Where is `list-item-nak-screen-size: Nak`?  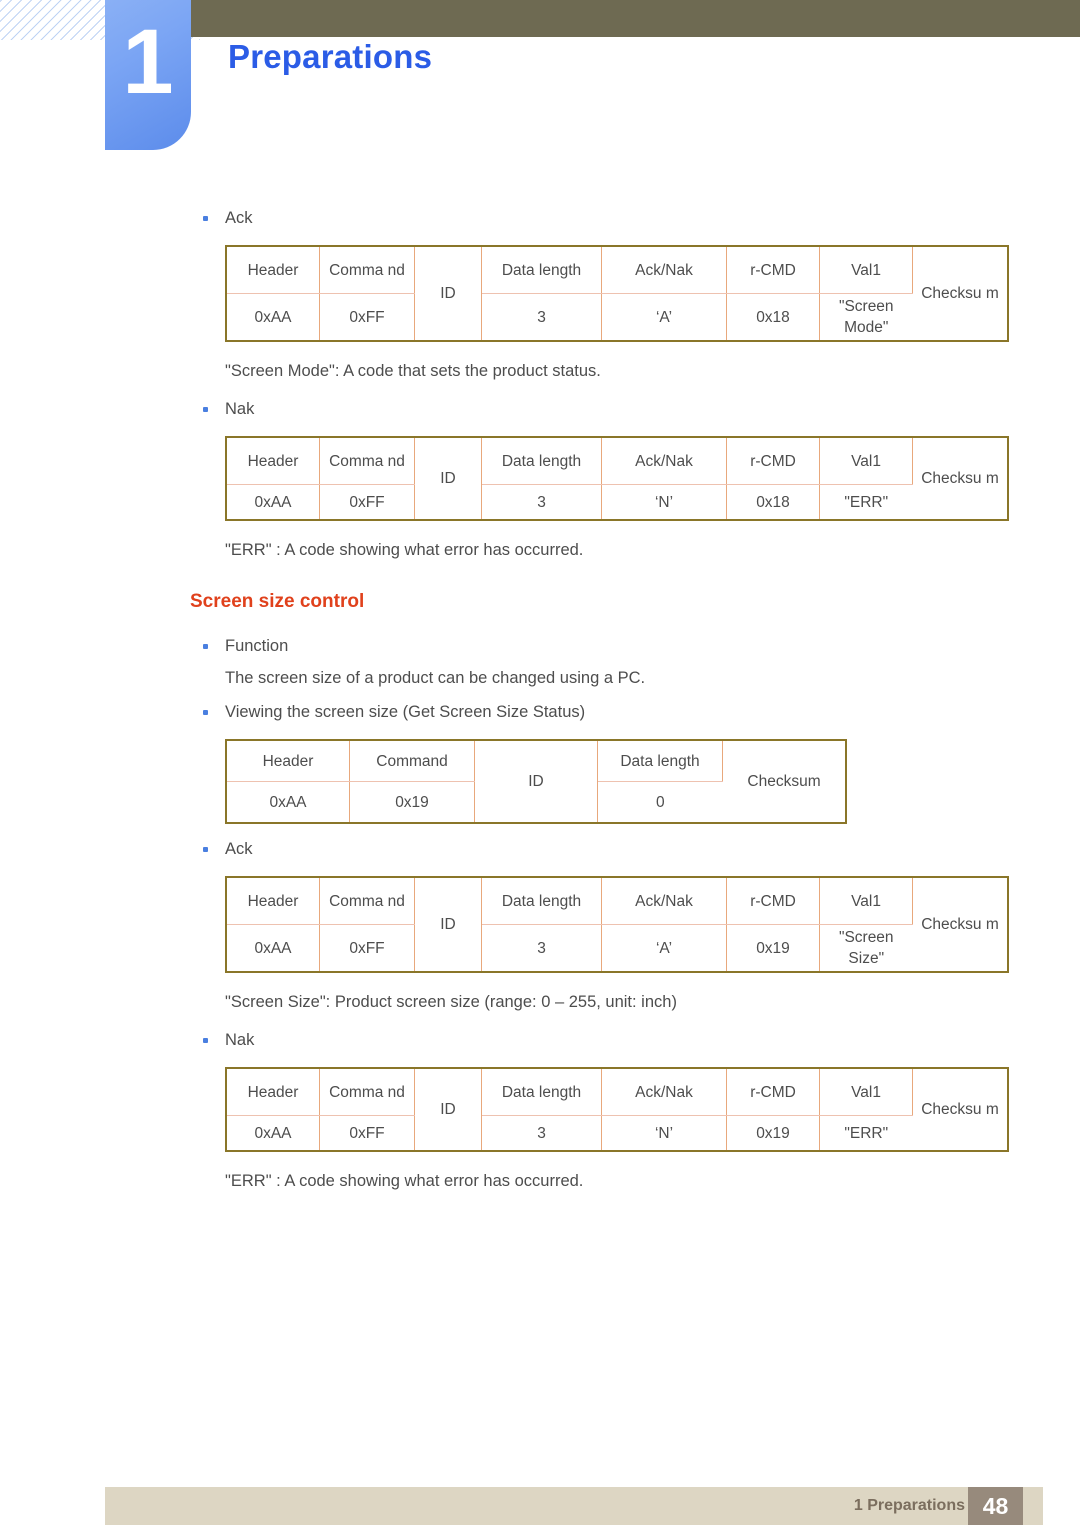
list-item-nak-screen-size: Nak is located at coordinates (540, 1040).